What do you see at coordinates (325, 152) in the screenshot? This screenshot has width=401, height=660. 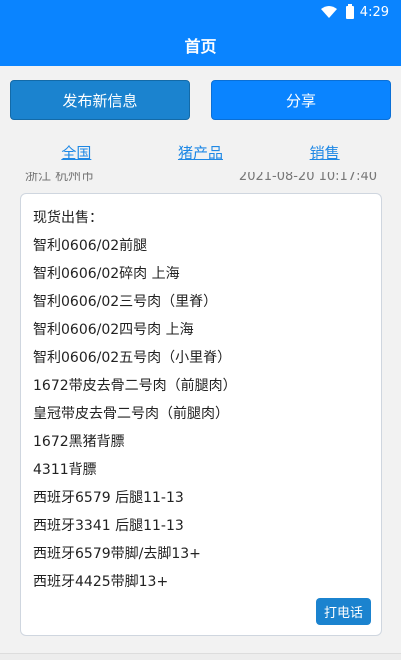 I see `tab-sales: 销售` at bounding box center [325, 152].